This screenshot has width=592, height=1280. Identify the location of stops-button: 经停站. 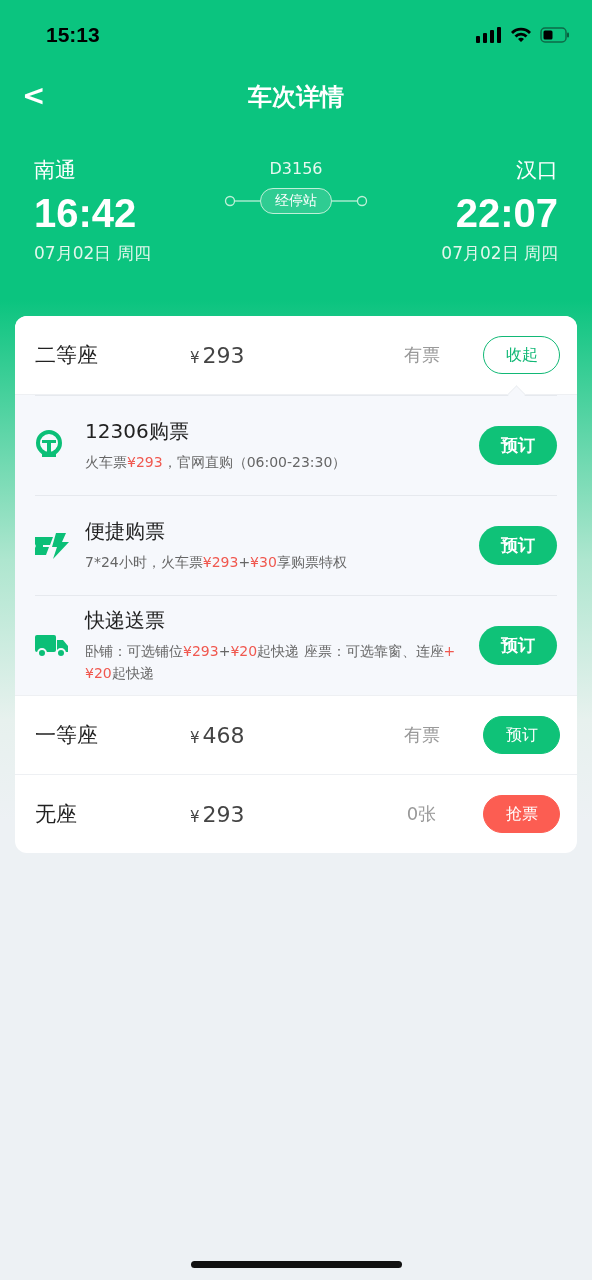
(296, 201).